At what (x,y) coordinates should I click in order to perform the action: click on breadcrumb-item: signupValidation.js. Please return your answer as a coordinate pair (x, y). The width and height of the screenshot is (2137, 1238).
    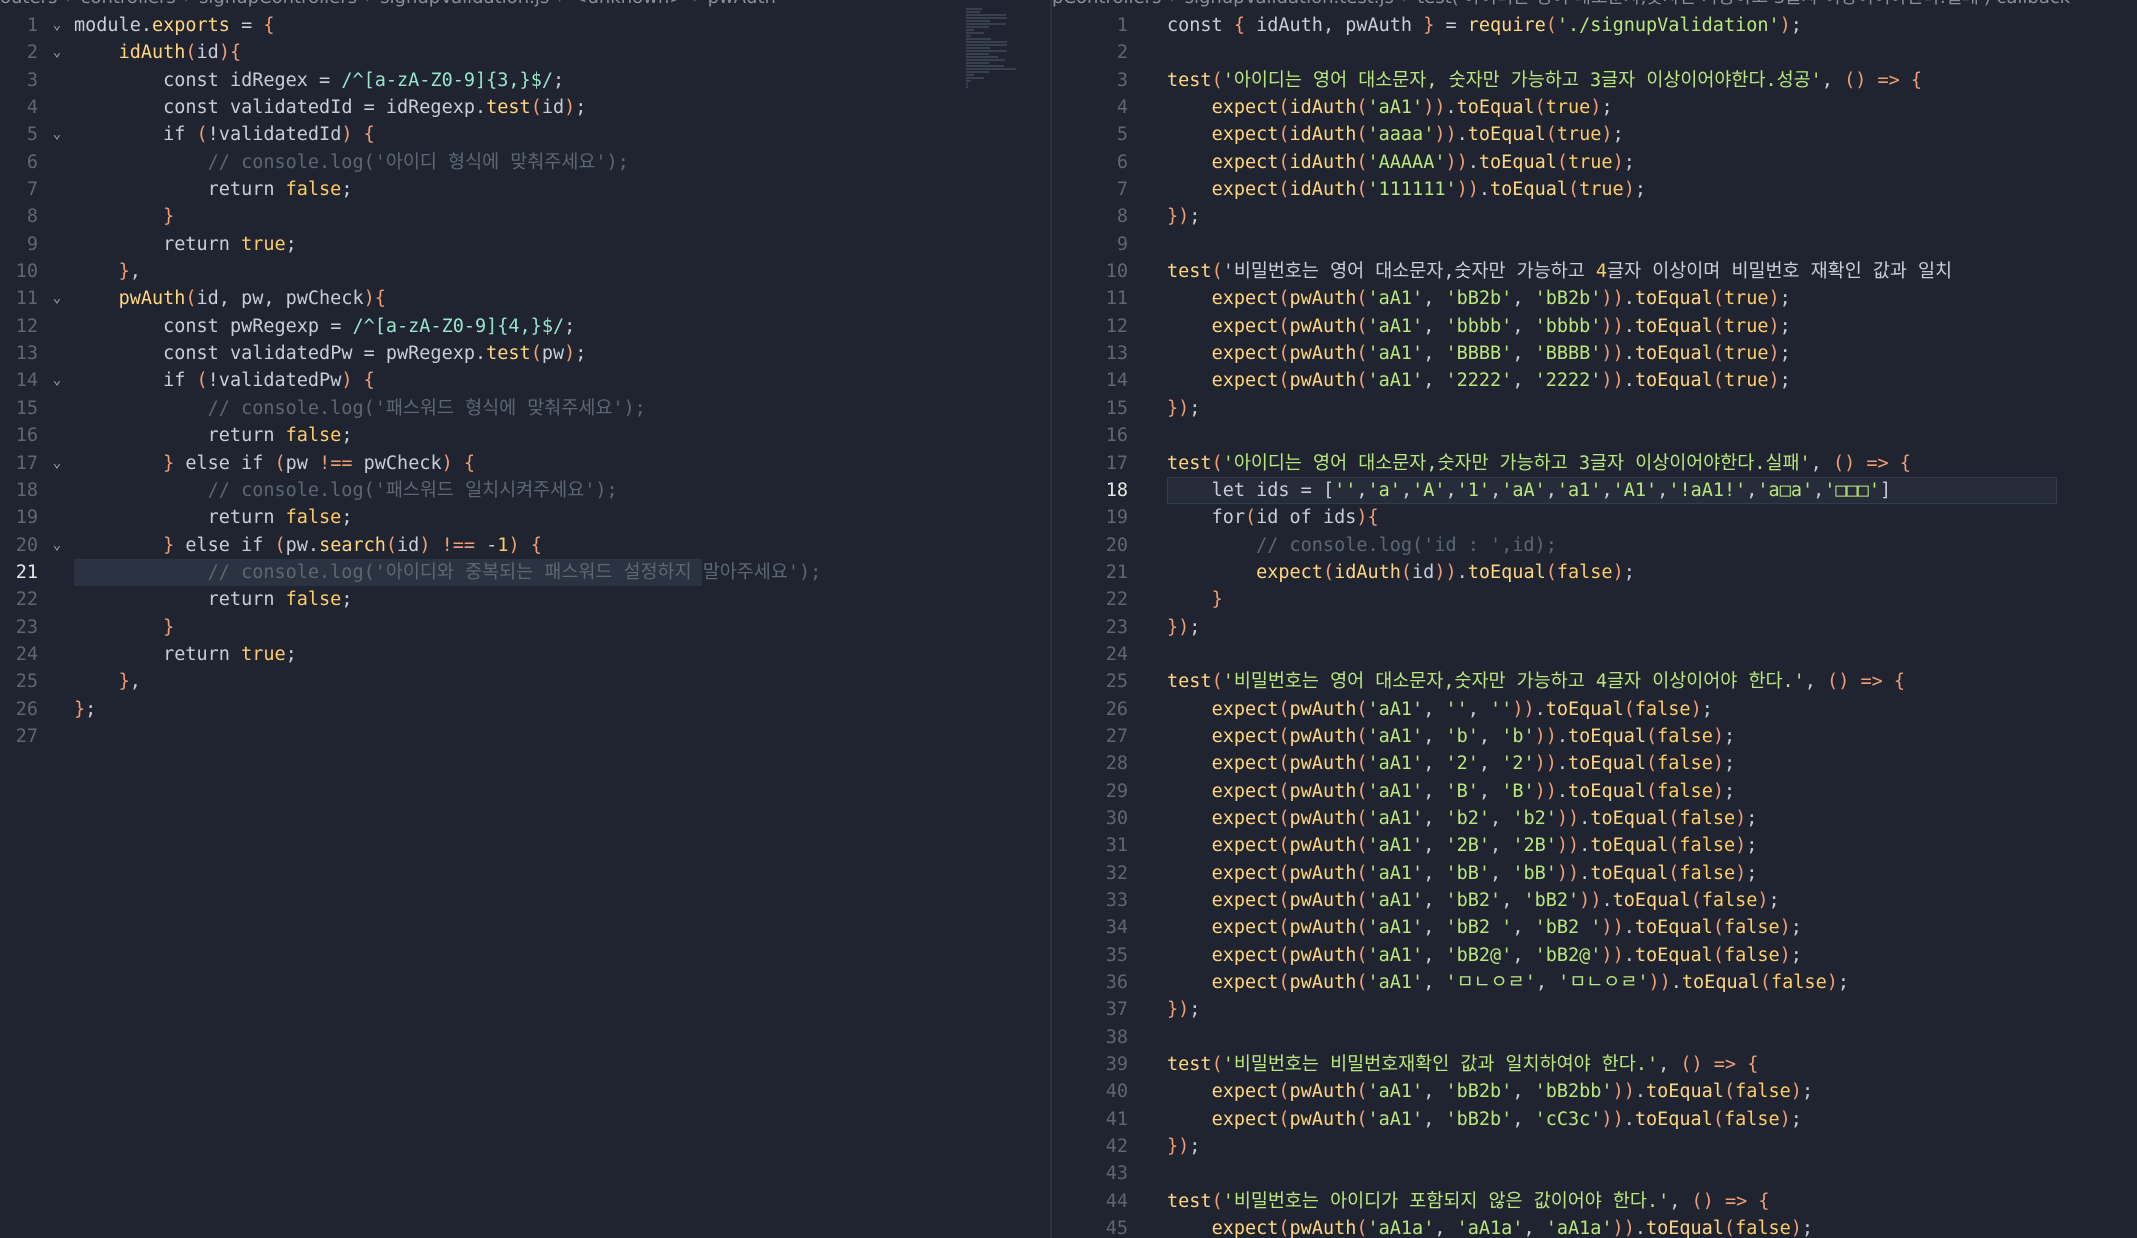
    Looking at the image, I should click on (464, 4).